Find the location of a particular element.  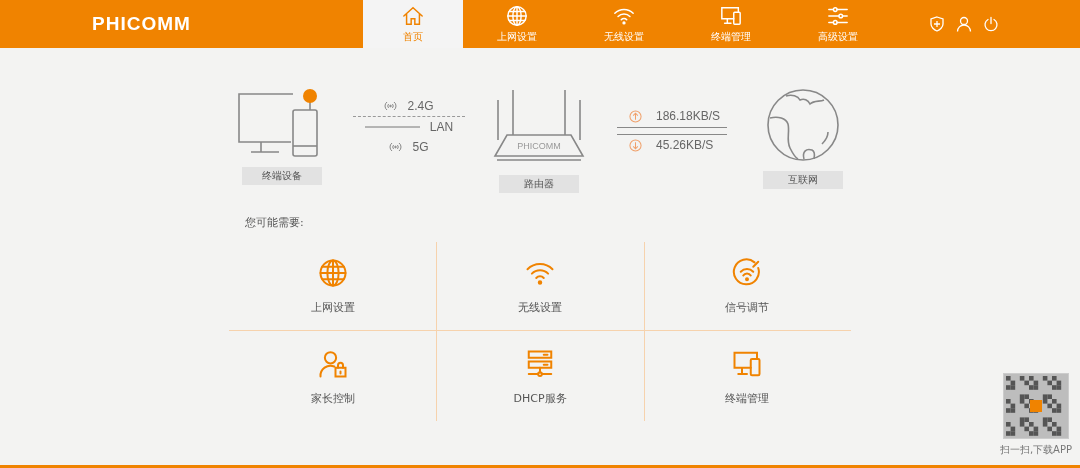

cable-line is located at coordinates (392, 127).